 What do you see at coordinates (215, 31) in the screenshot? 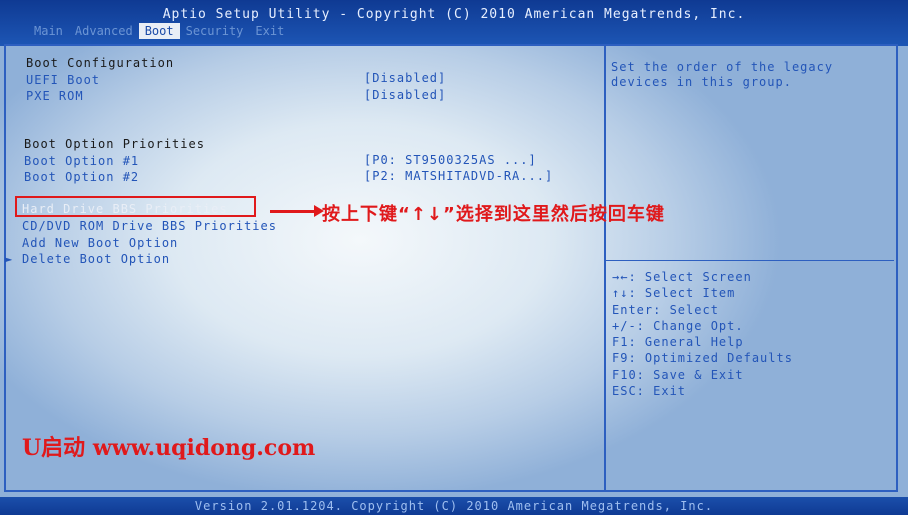
I see `tab-security: Security` at bounding box center [215, 31].